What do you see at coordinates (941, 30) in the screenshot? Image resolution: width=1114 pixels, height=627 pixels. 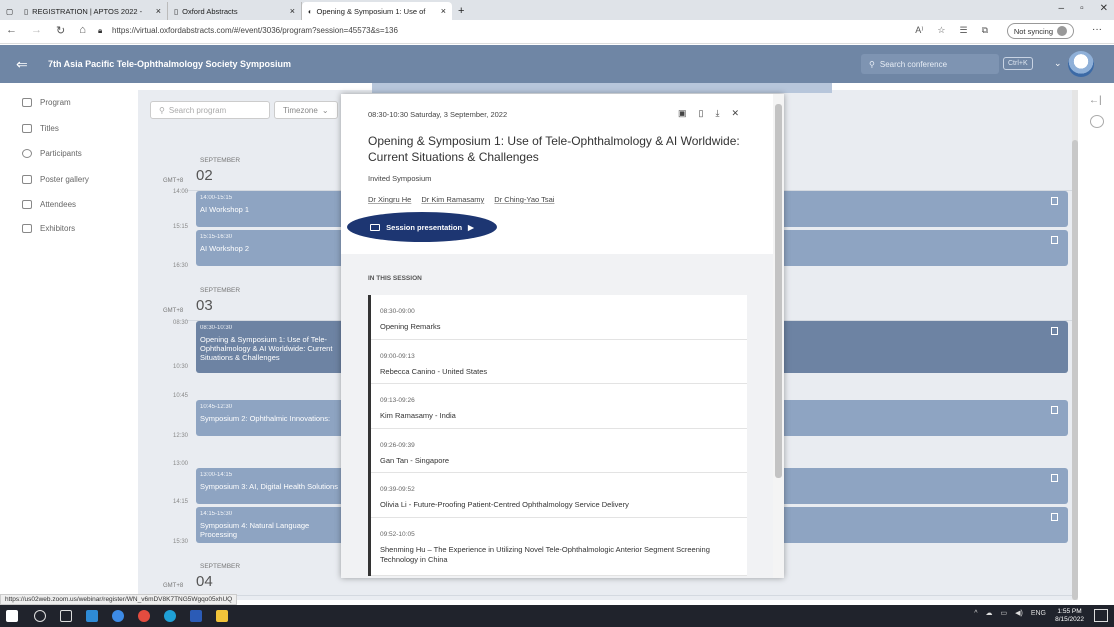 I see `favorite-icon: ☆` at bounding box center [941, 30].